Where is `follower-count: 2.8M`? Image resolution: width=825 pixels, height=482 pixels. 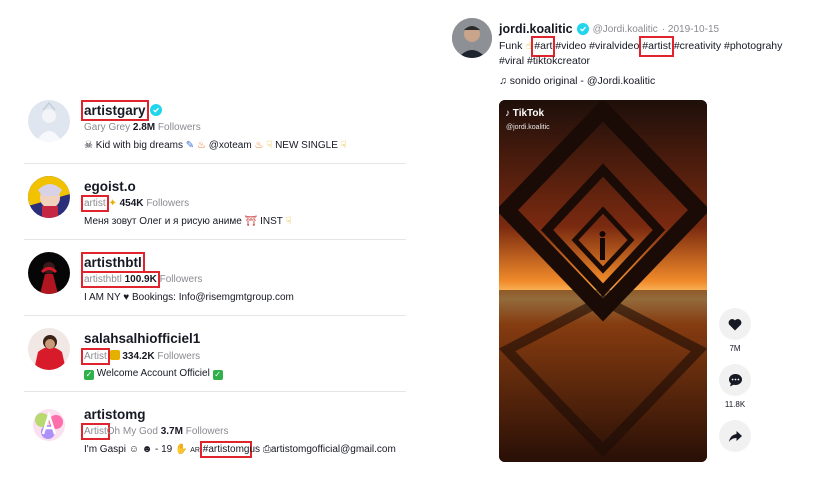 follower-count: 2.8M is located at coordinates (144, 127).